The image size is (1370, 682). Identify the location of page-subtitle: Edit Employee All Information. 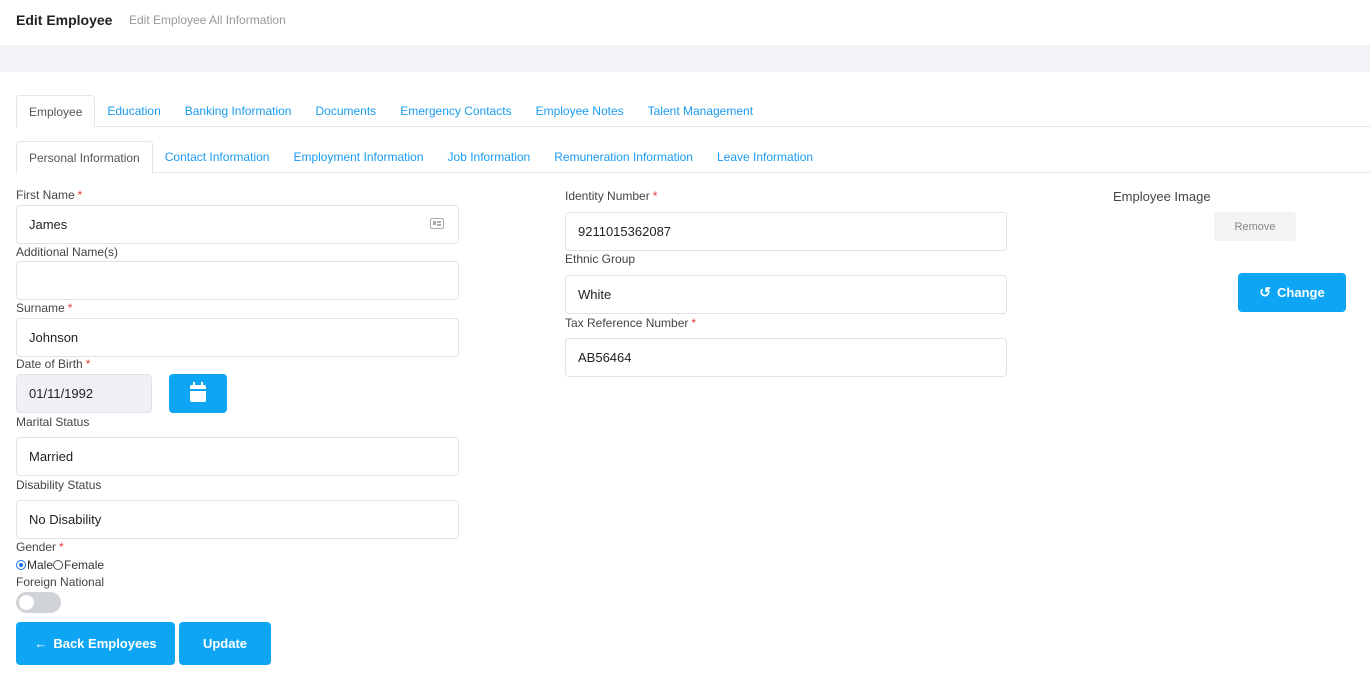
(207, 20).